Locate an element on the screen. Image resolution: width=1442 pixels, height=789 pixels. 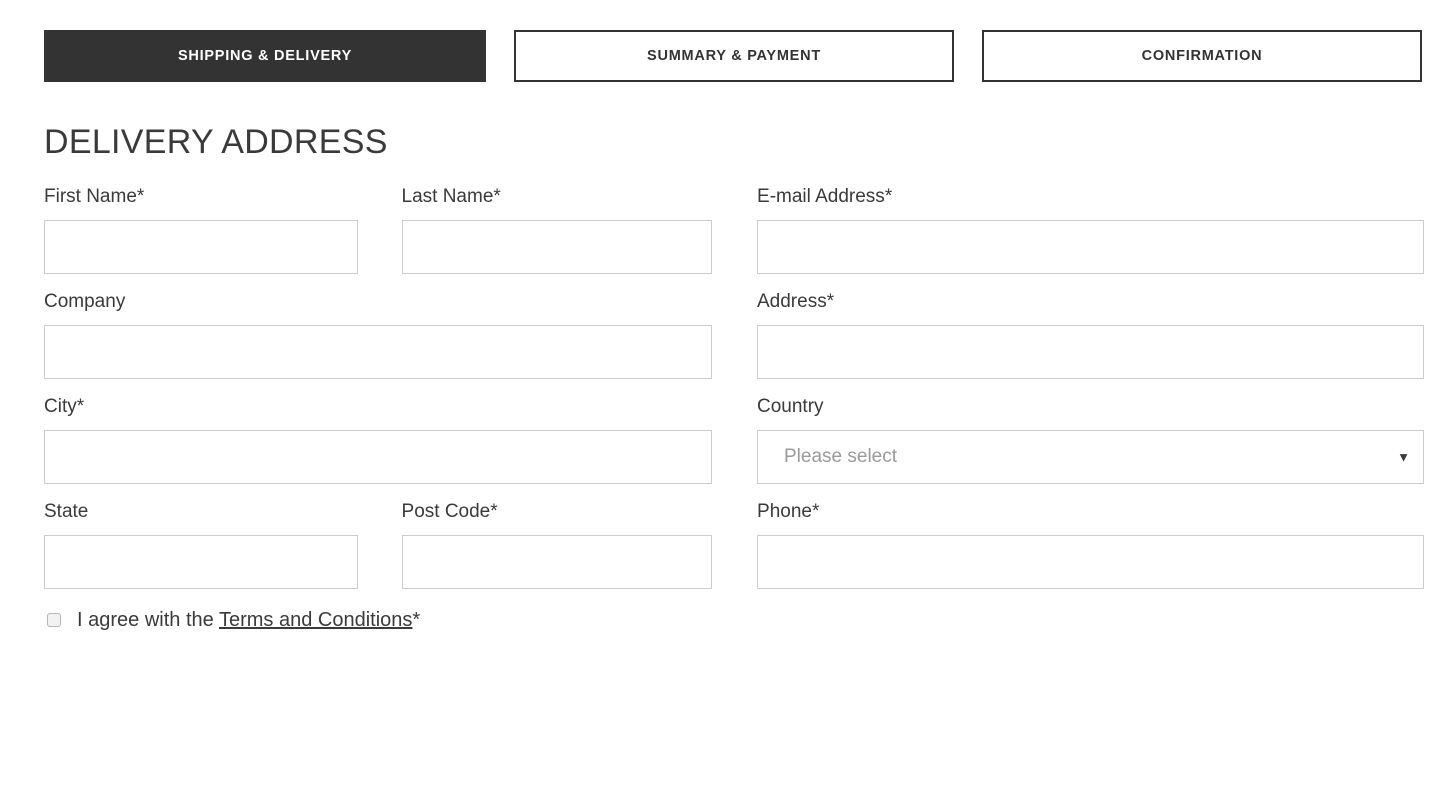
country-select: Please select is located at coordinates (1090, 456).